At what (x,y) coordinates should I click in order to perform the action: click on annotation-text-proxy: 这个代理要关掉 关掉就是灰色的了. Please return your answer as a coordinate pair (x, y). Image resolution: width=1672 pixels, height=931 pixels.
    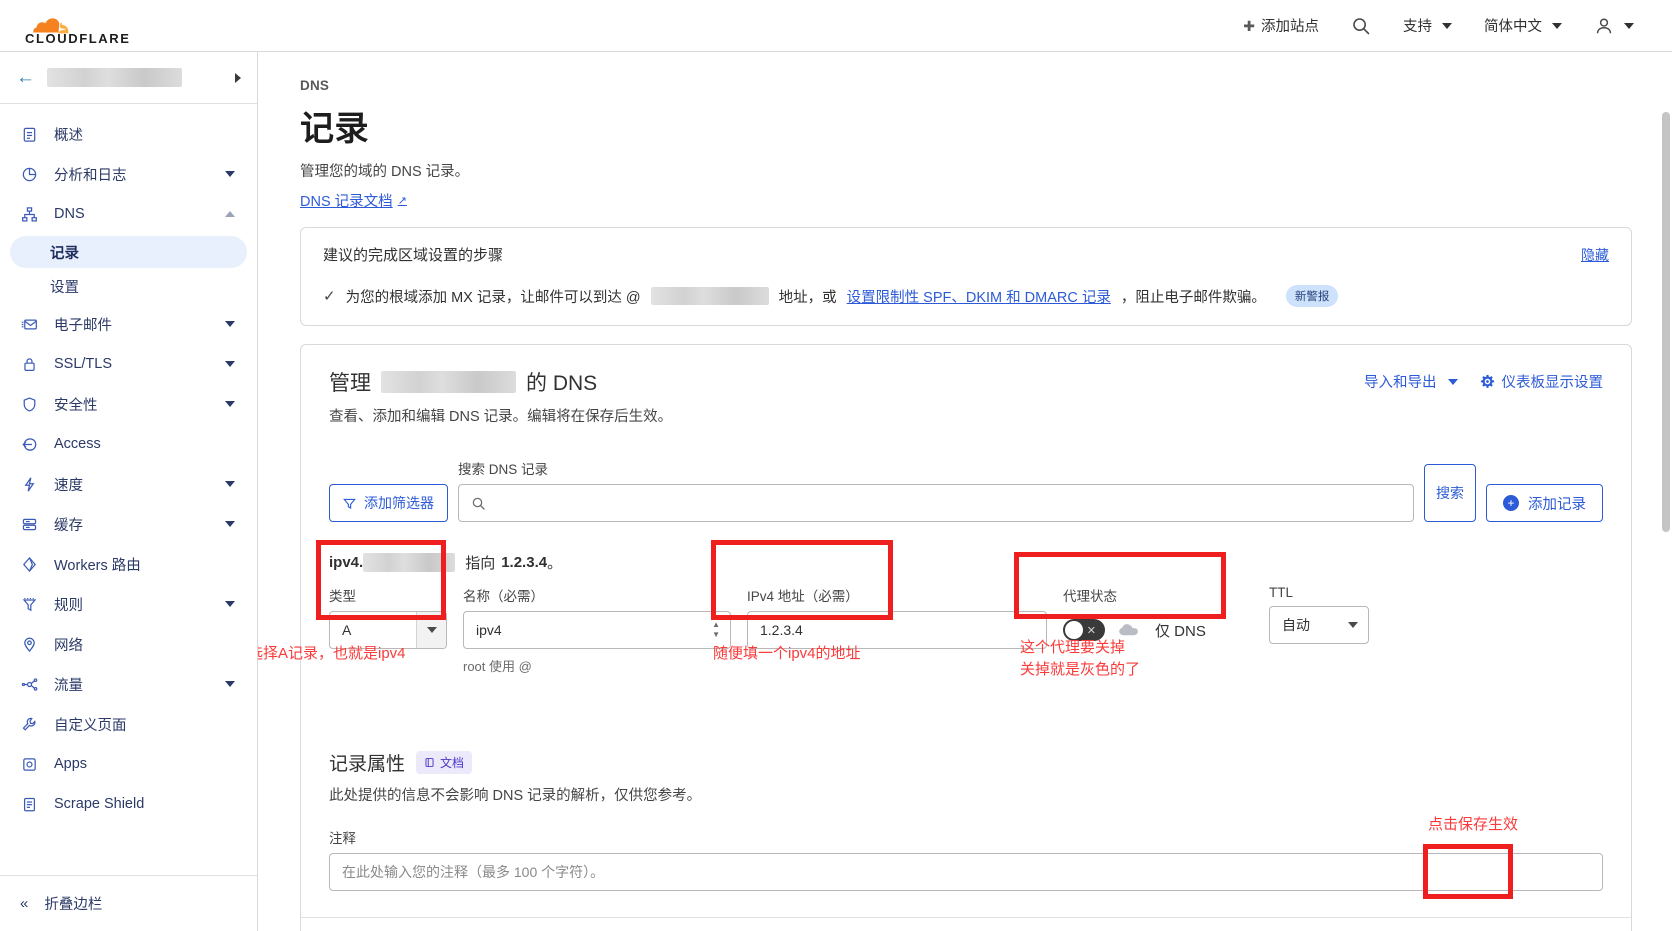
    Looking at the image, I should click on (1080, 658).